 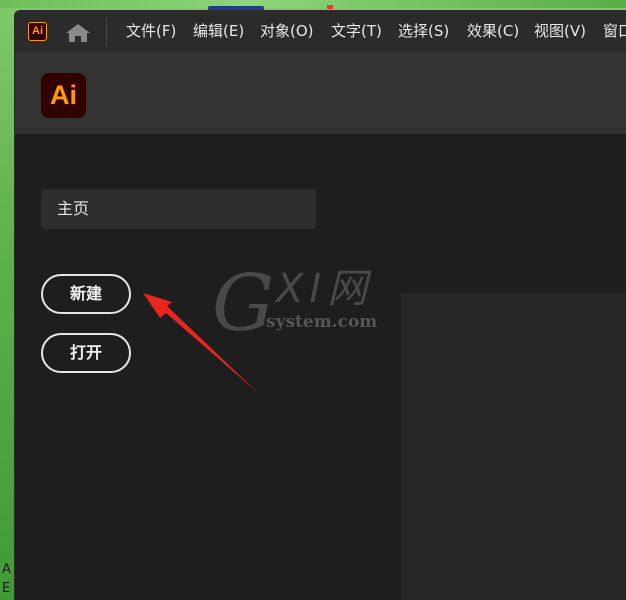 I want to click on menu-separator, so click(x=106, y=32).